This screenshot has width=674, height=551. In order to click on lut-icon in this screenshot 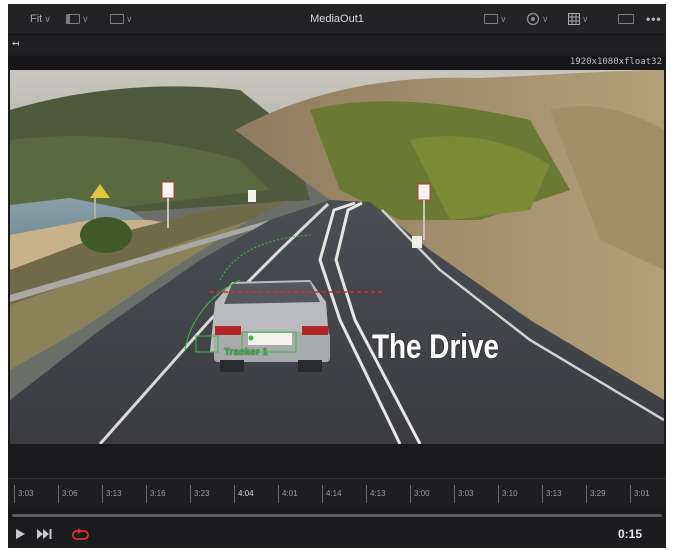, I will do `click(533, 19)`.